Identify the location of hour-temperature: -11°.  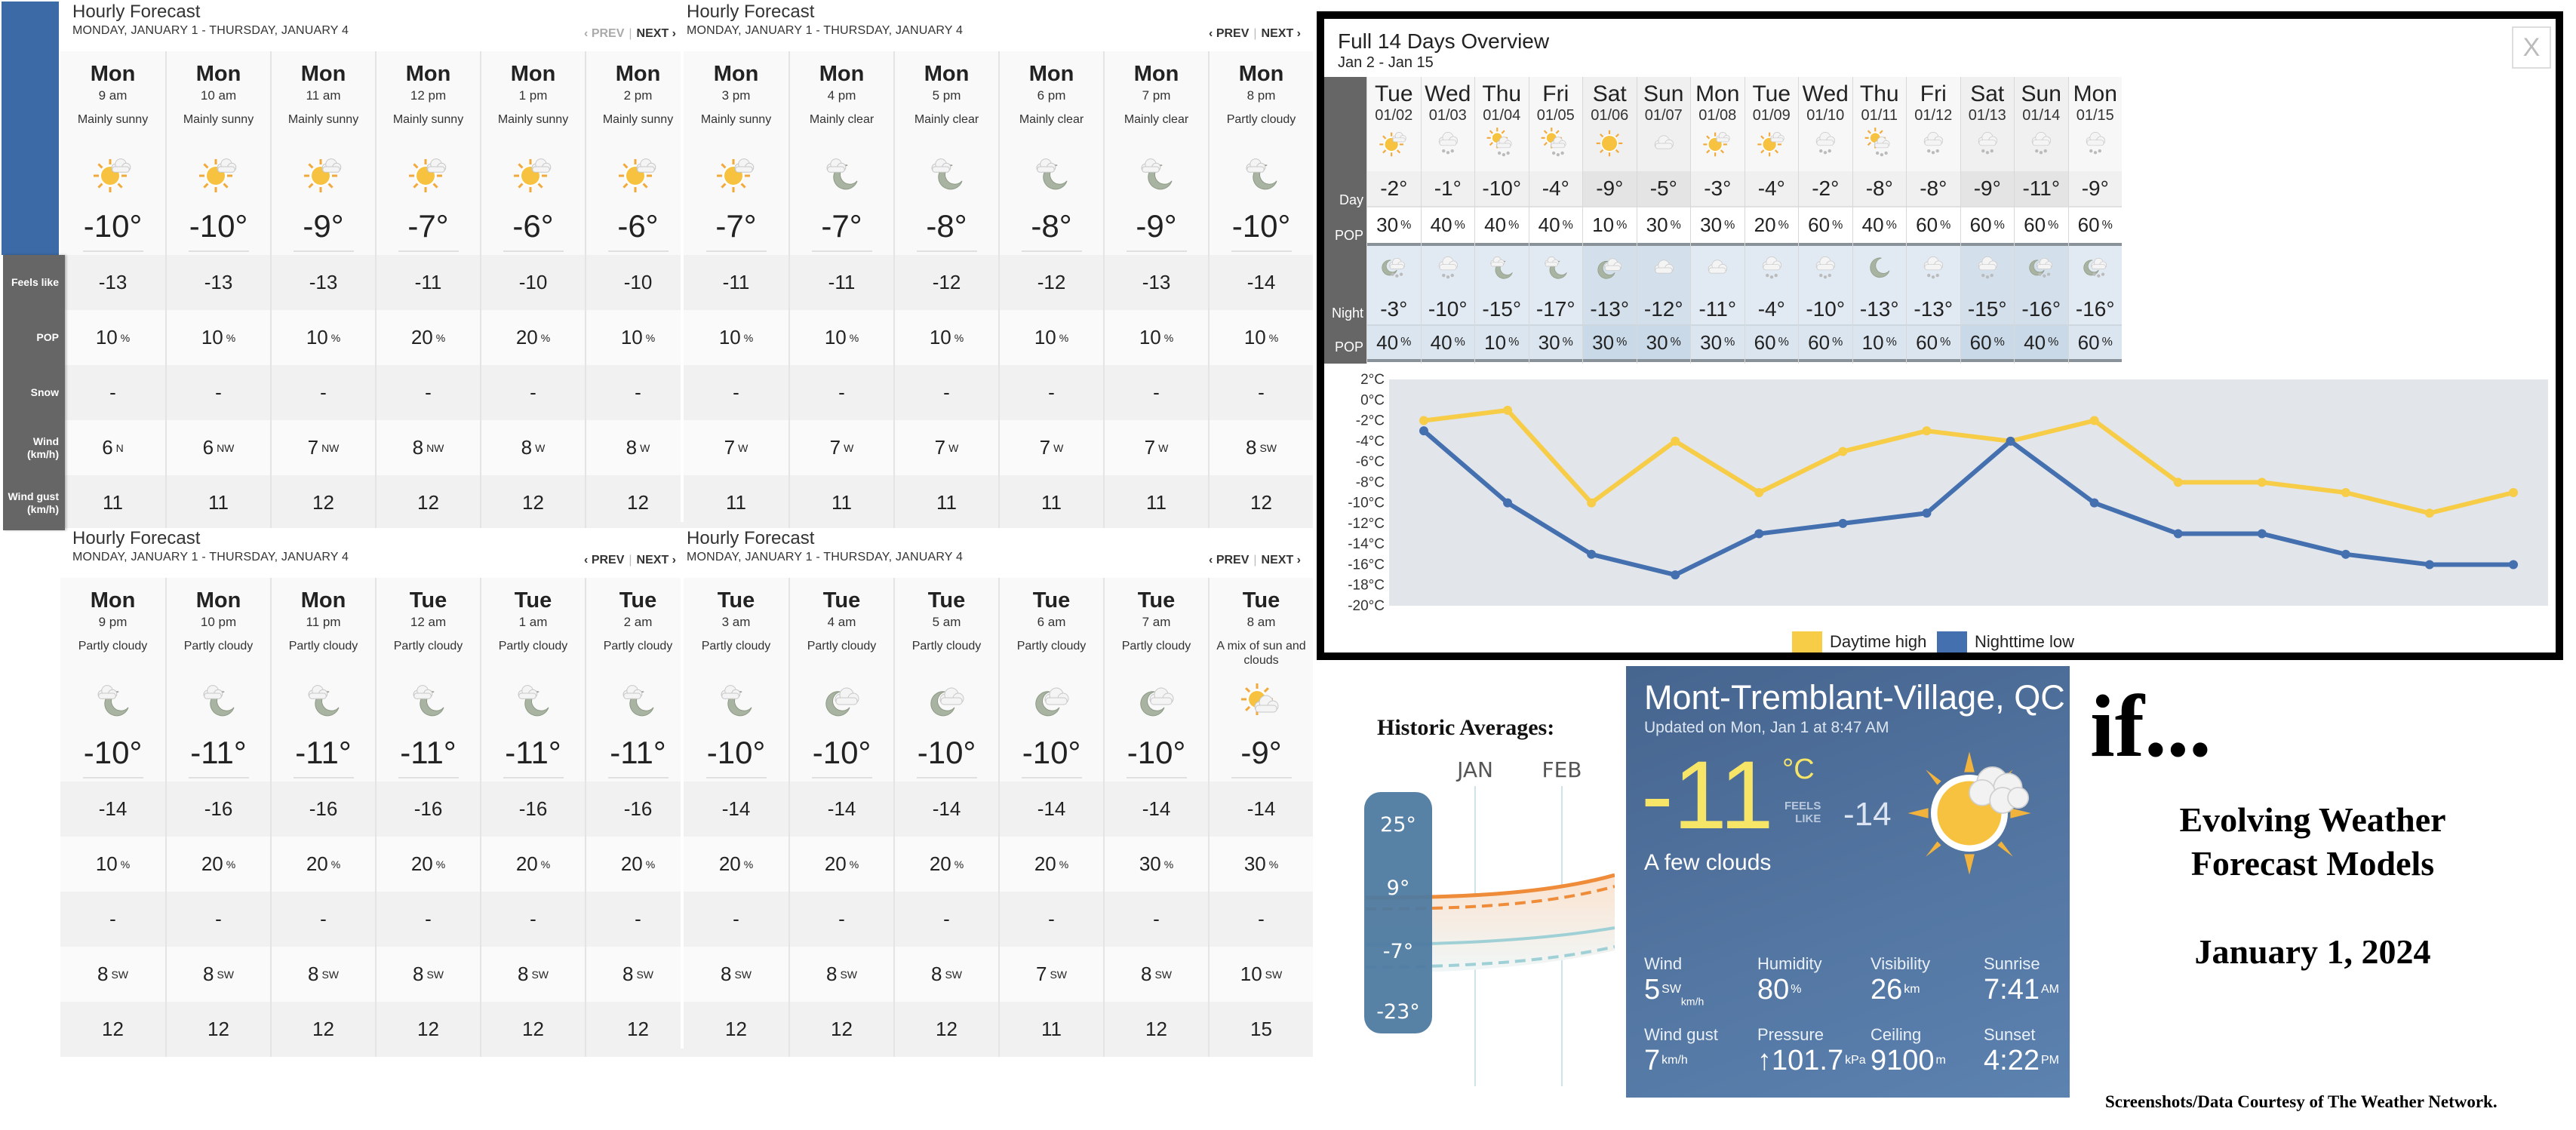
(323, 753).